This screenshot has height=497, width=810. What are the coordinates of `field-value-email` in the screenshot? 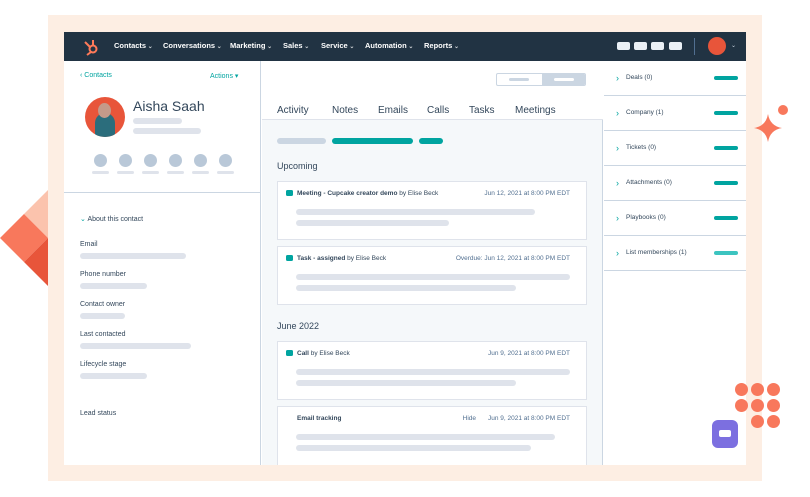 It's located at (133, 256).